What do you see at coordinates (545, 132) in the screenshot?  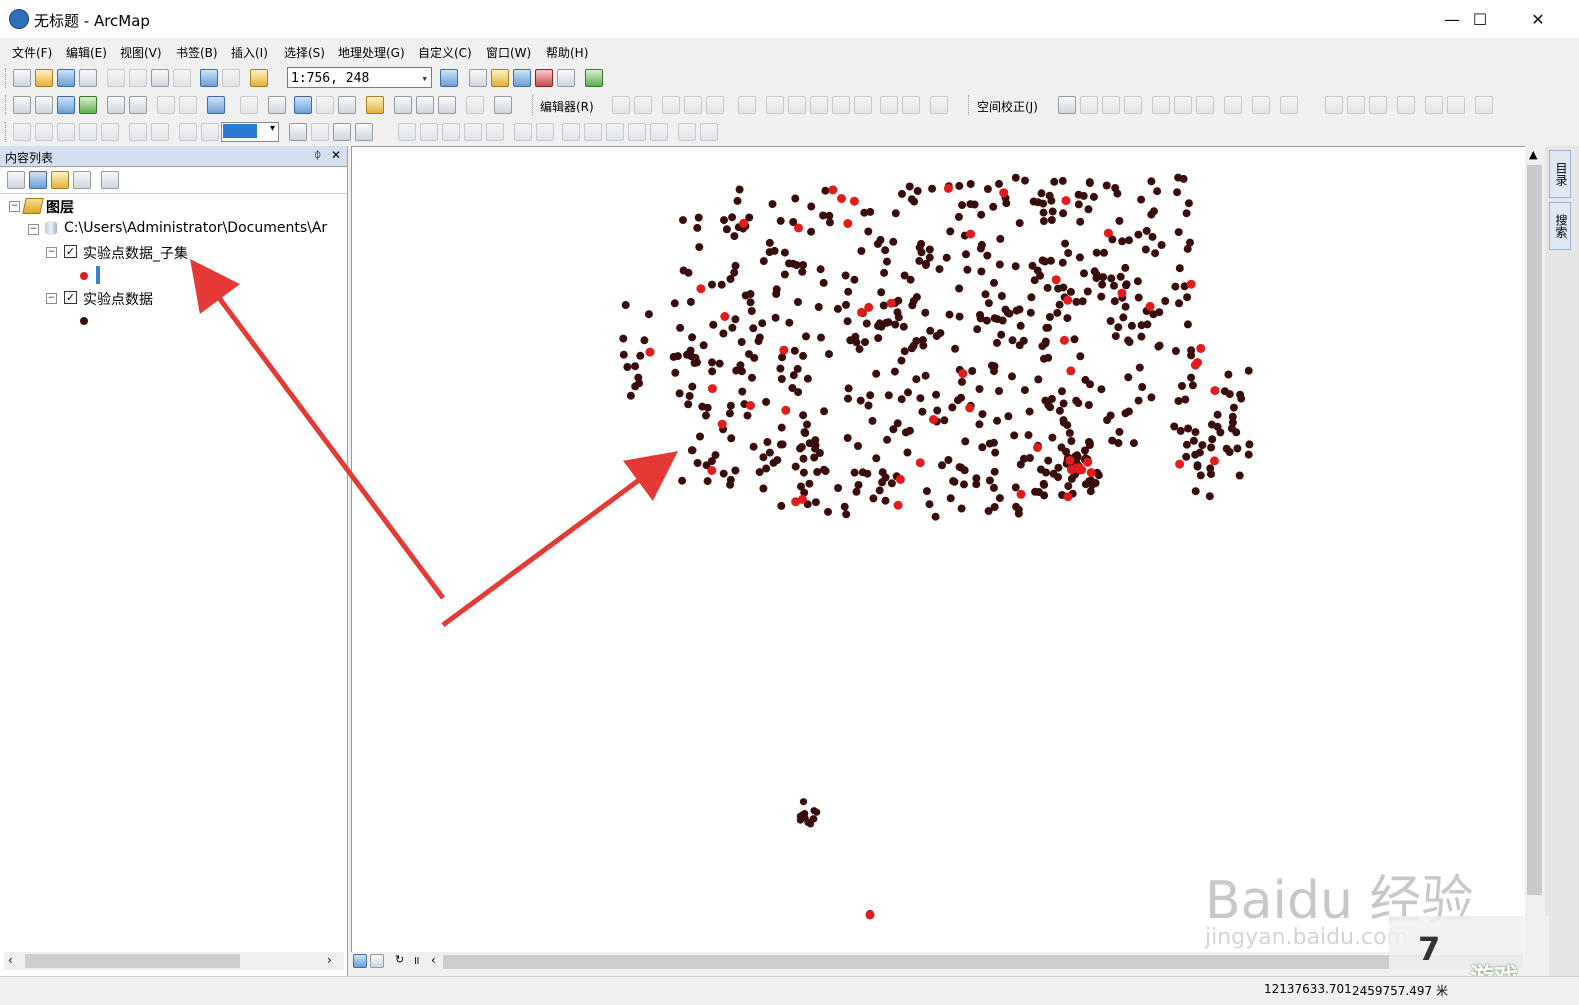 I see `globe-3d-icon` at bounding box center [545, 132].